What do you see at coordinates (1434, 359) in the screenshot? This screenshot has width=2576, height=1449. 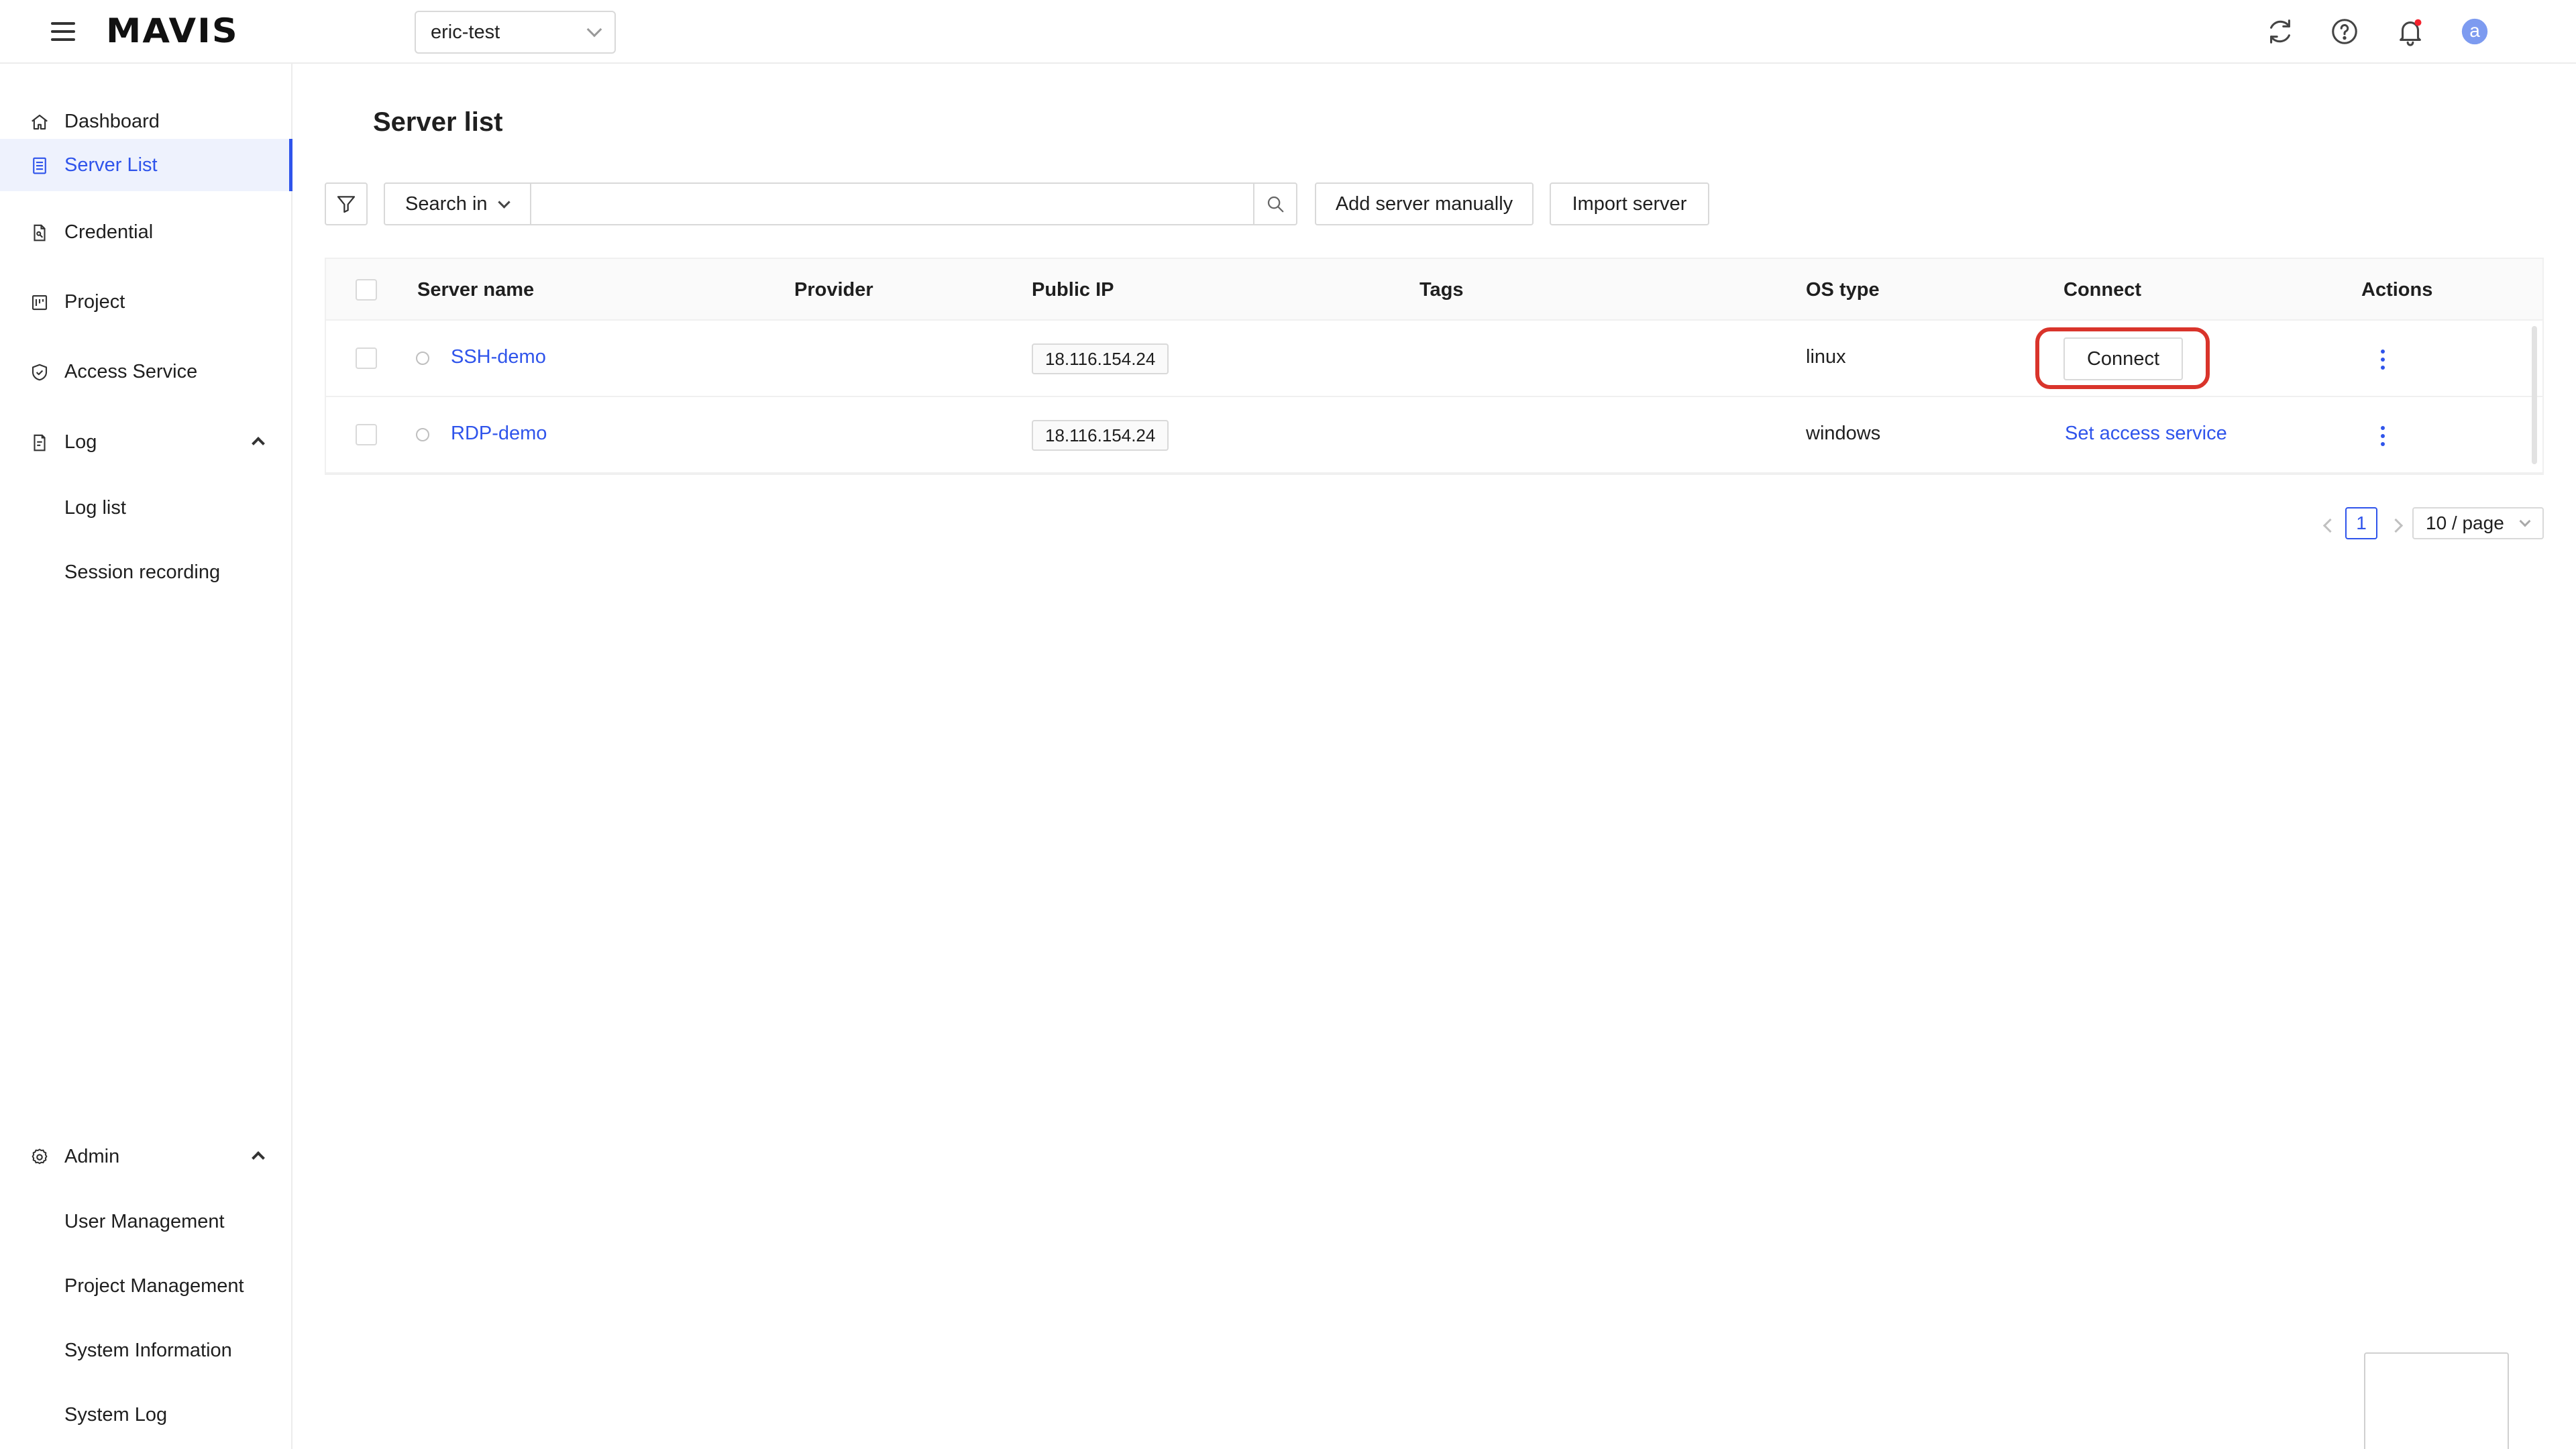 I see `table-row: SSH-demo 18.116.154.24 linux Connect` at bounding box center [1434, 359].